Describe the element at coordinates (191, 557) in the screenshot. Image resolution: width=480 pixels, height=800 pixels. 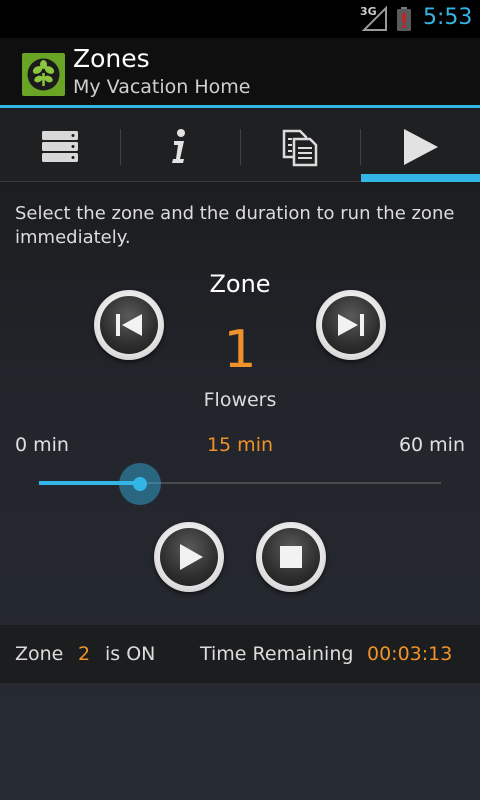
I see `play-icon` at that location.